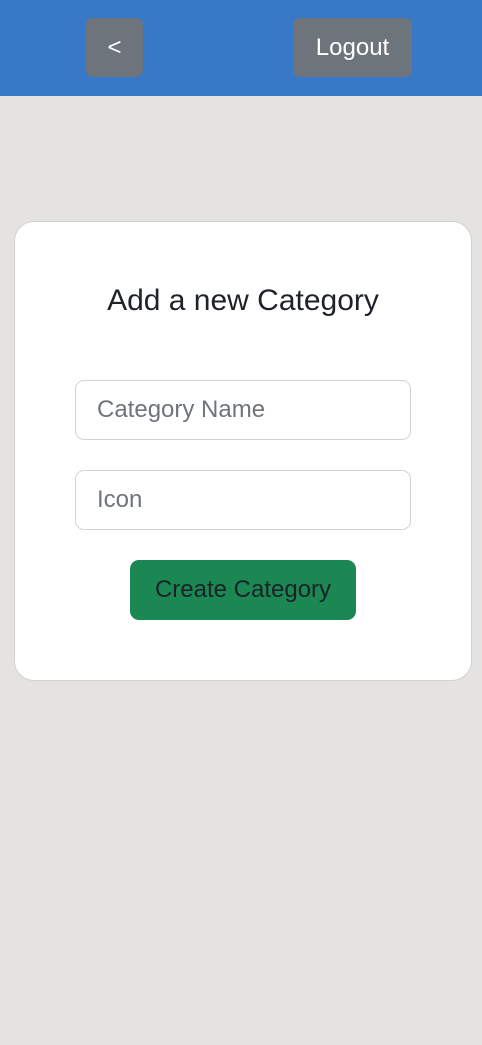 The width and height of the screenshot is (482, 1045). What do you see at coordinates (114, 47) in the screenshot?
I see `back-button: <` at bounding box center [114, 47].